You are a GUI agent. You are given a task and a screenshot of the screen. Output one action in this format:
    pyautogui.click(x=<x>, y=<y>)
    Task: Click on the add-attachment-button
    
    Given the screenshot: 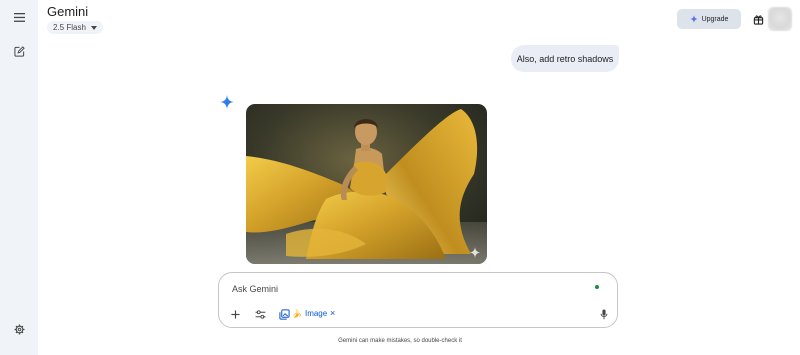 What is the action you would take?
    pyautogui.click(x=235, y=314)
    